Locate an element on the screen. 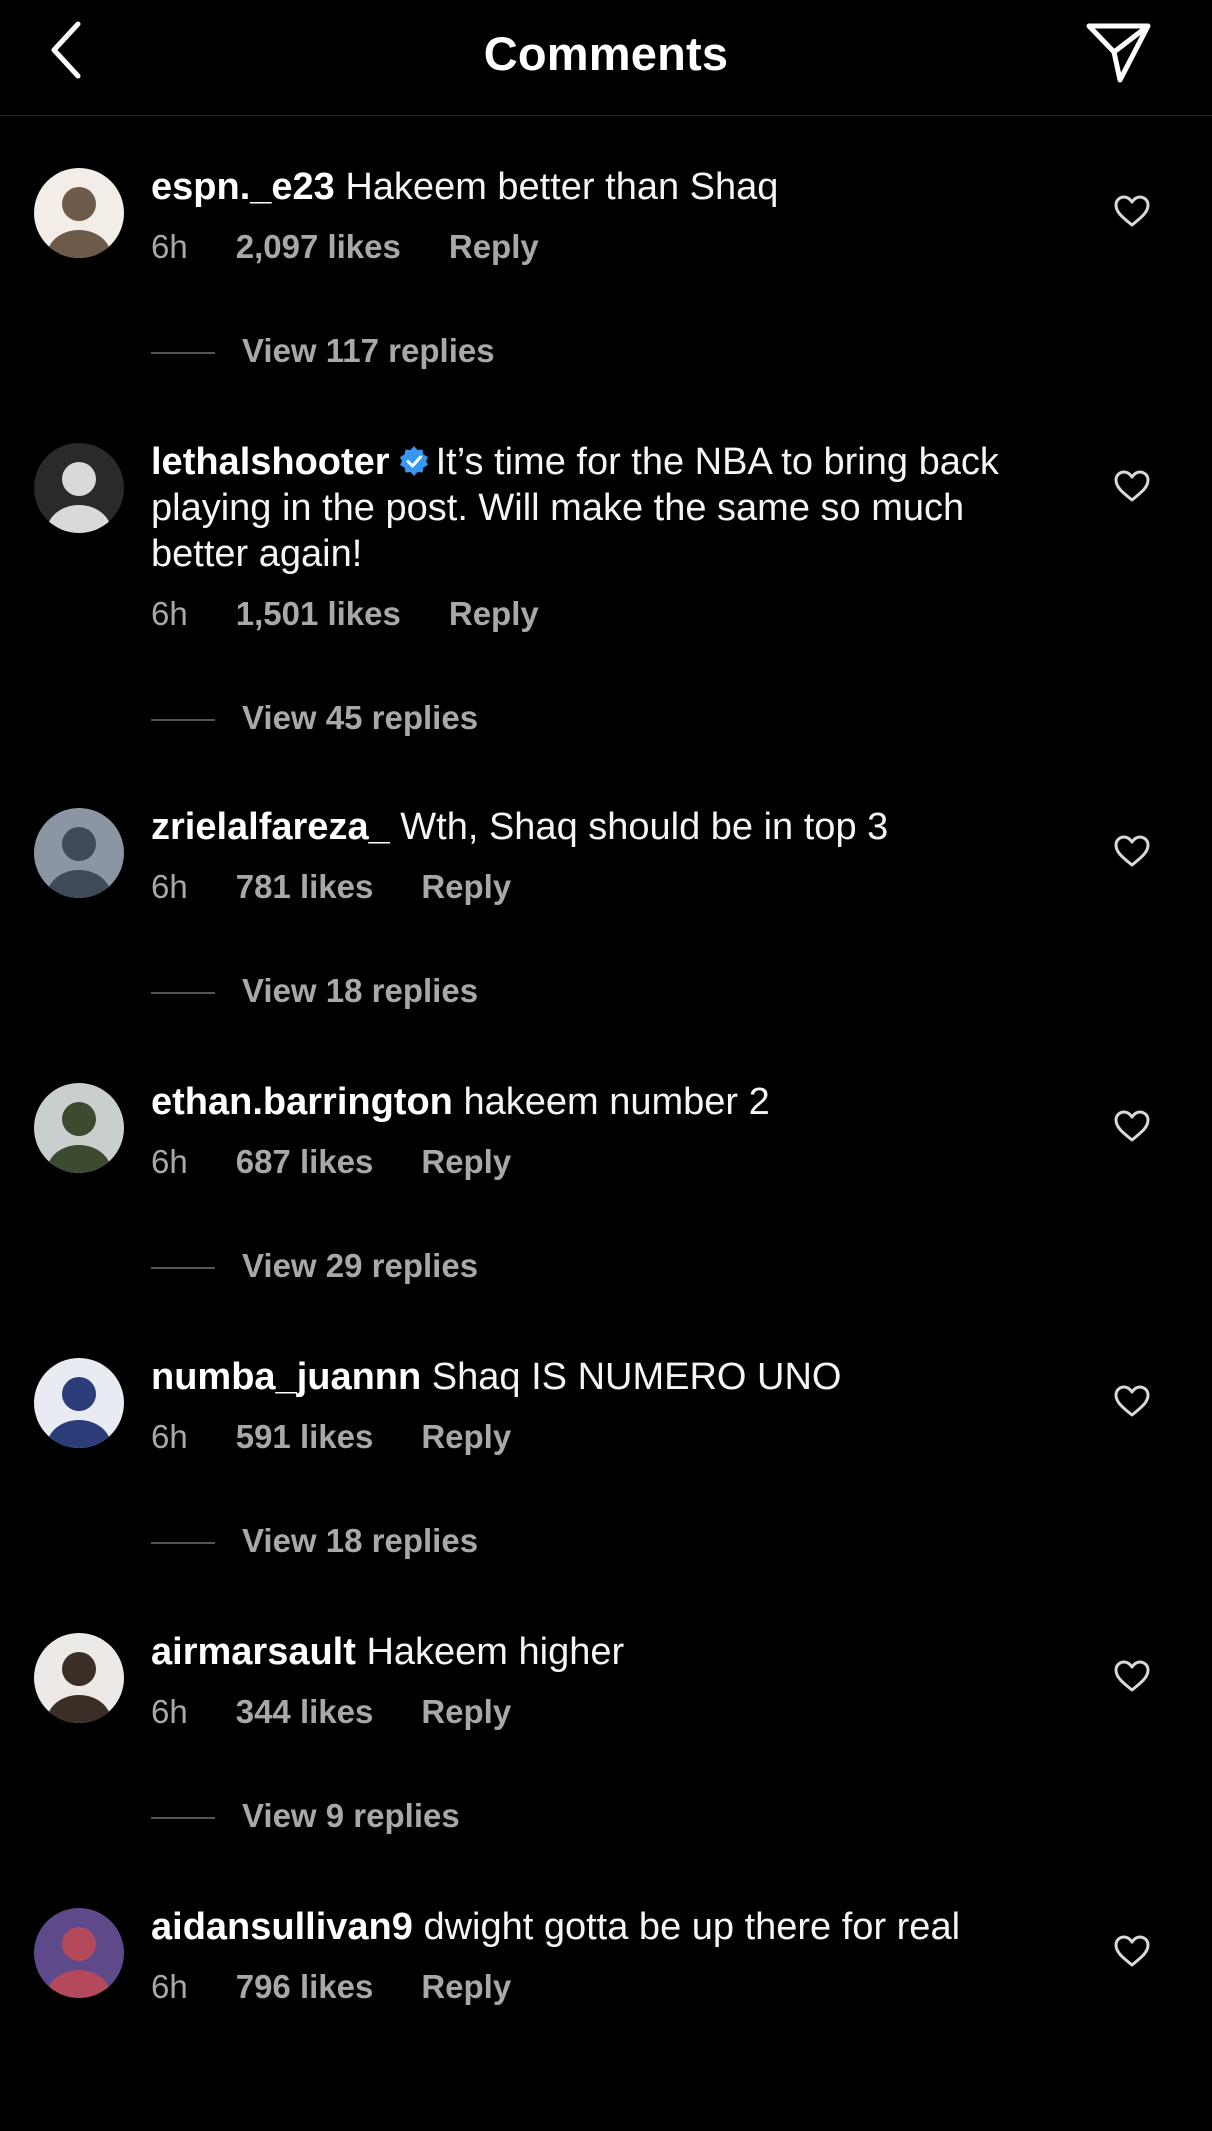 The image size is (1212, 2131). comment-meta: 6h 344 likes Reply is located at coordinates (331, 1712).